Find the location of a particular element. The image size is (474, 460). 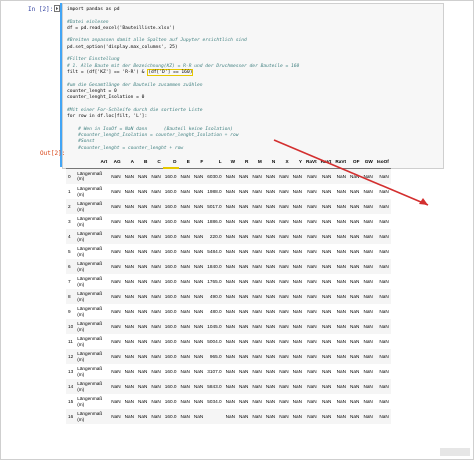

row-index: 1 is located at coordinates (69, 191).